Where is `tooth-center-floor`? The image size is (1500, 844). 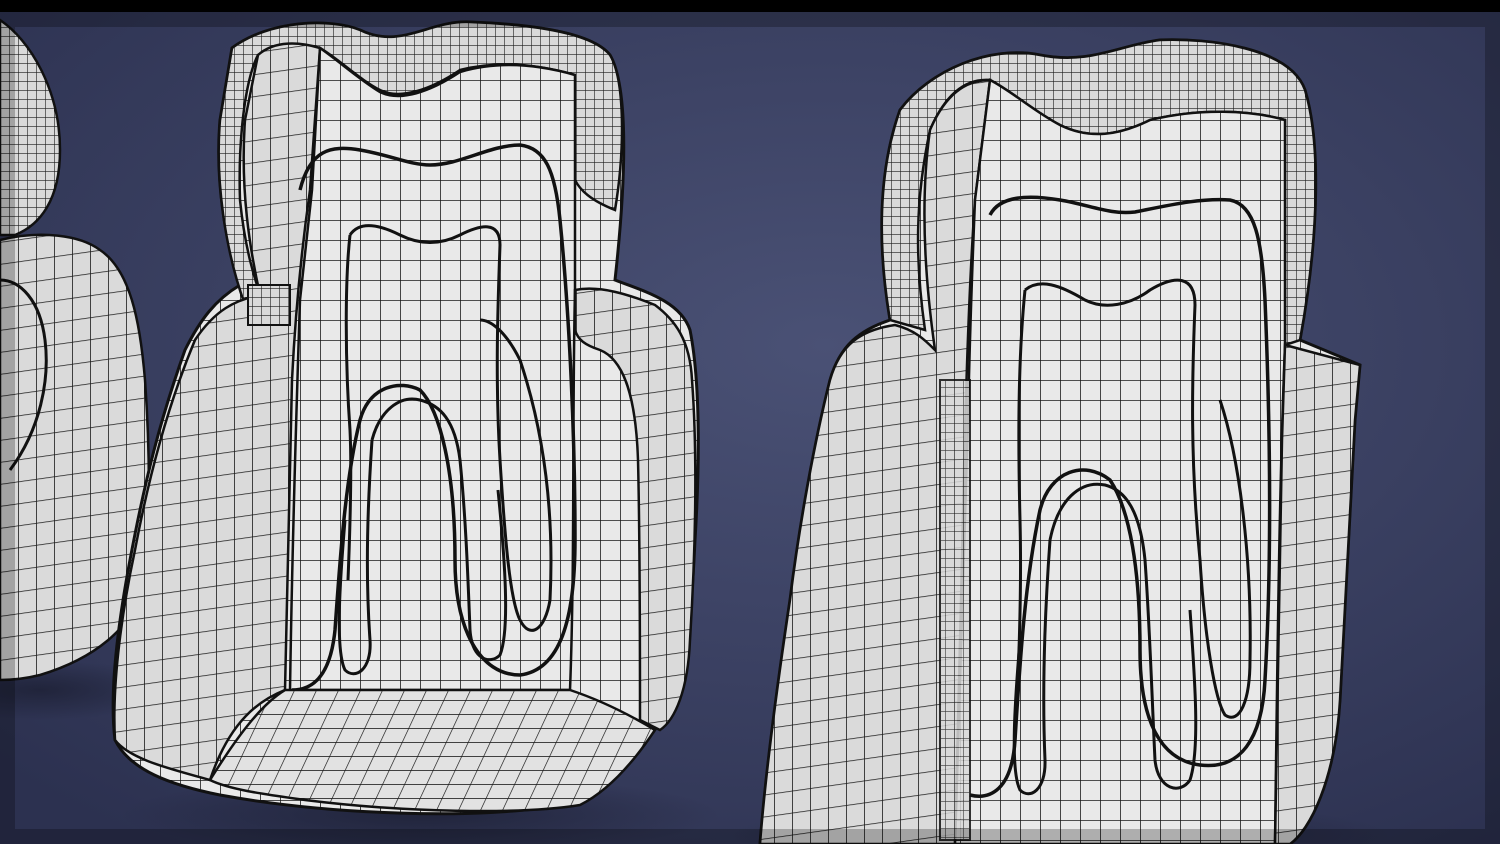 tooth-center-floor is located at coordinates (432, 750).